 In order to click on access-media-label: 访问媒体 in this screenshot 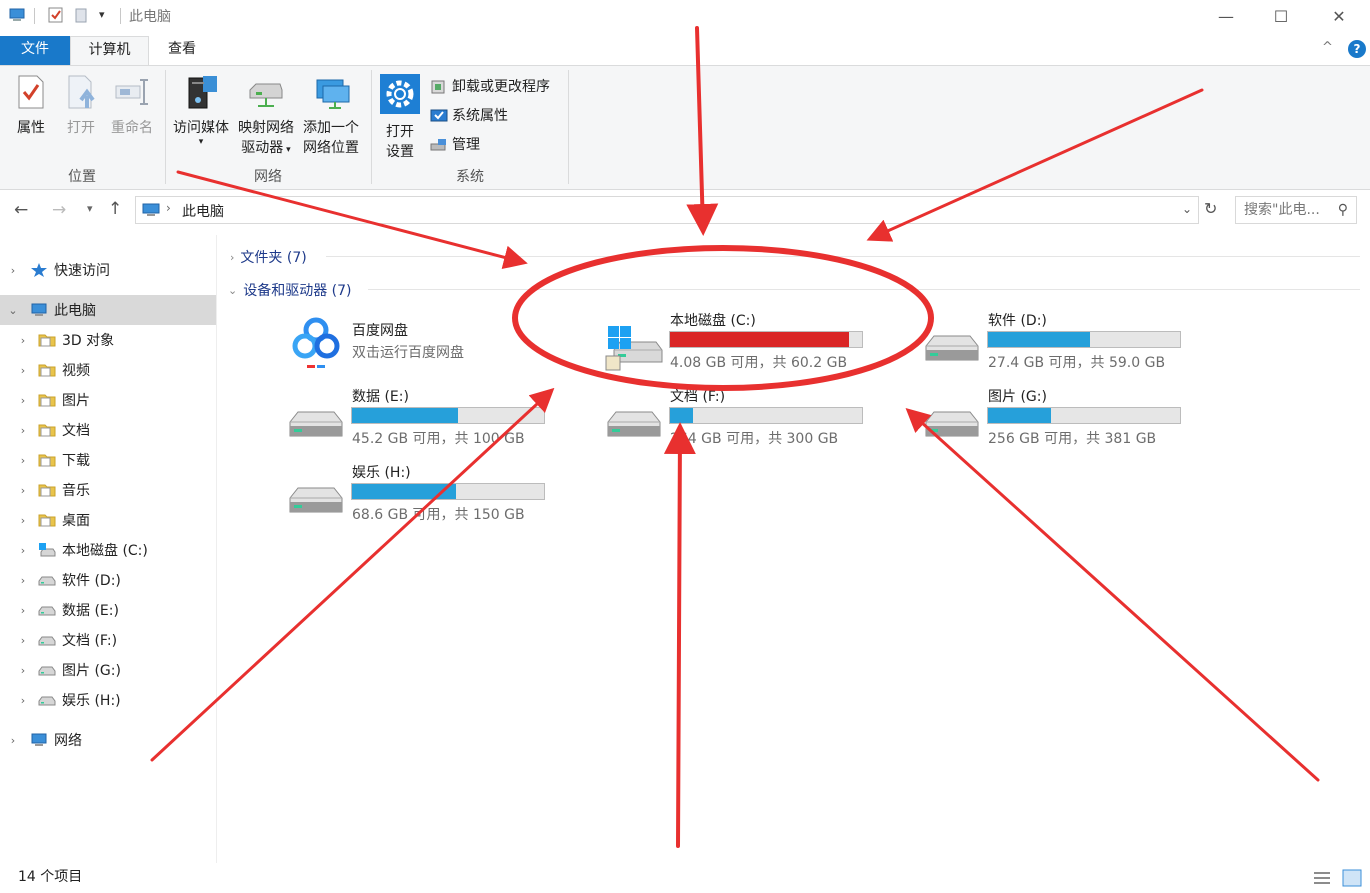, I will do `click(201, 128)`.